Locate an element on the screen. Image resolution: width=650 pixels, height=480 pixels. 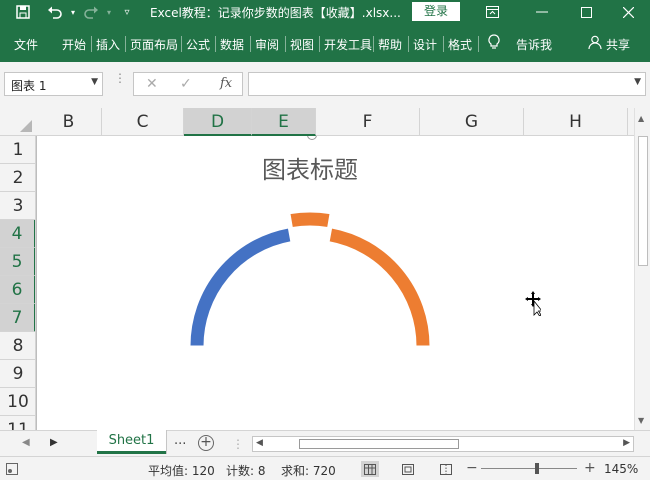
row-header: 6 is located at coordinates (17, 290).